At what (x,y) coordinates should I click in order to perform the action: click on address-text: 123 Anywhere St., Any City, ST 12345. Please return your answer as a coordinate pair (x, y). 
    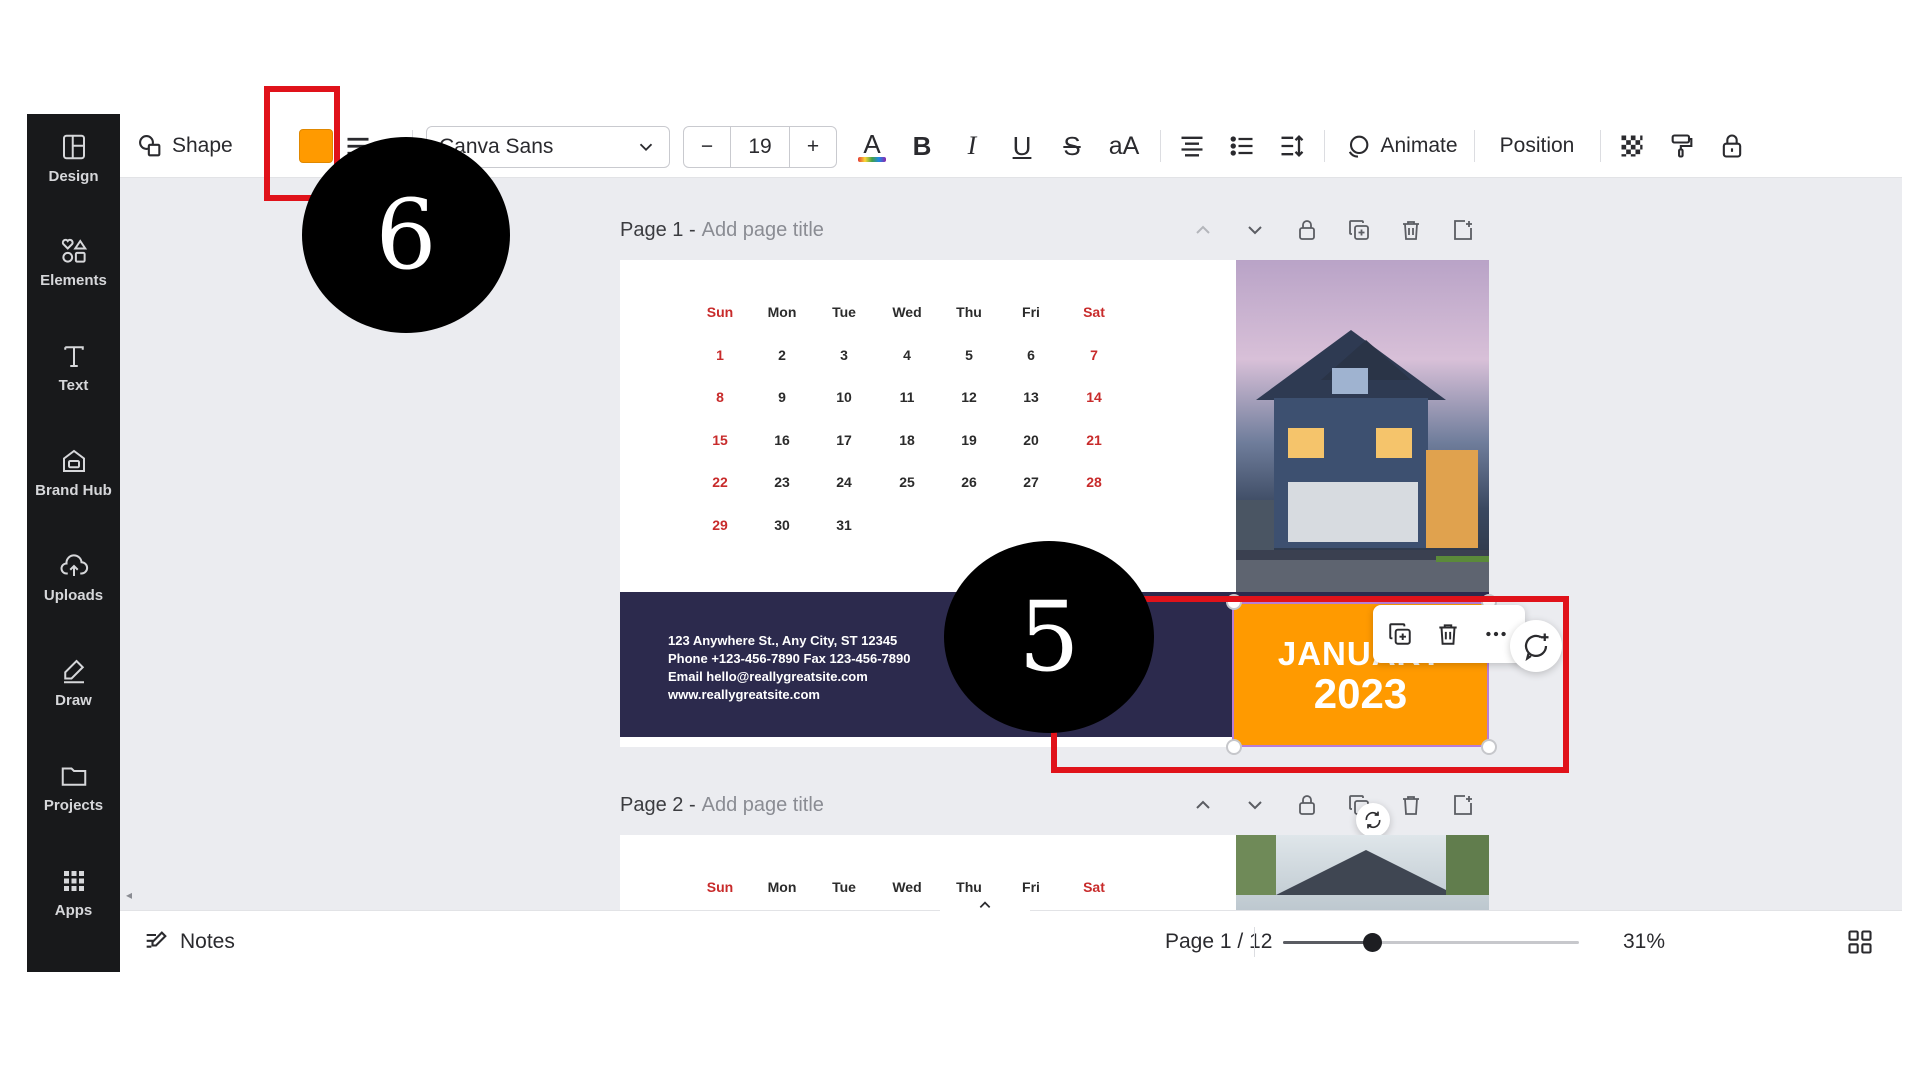
    Looking at the image, I should click on (783, 640).